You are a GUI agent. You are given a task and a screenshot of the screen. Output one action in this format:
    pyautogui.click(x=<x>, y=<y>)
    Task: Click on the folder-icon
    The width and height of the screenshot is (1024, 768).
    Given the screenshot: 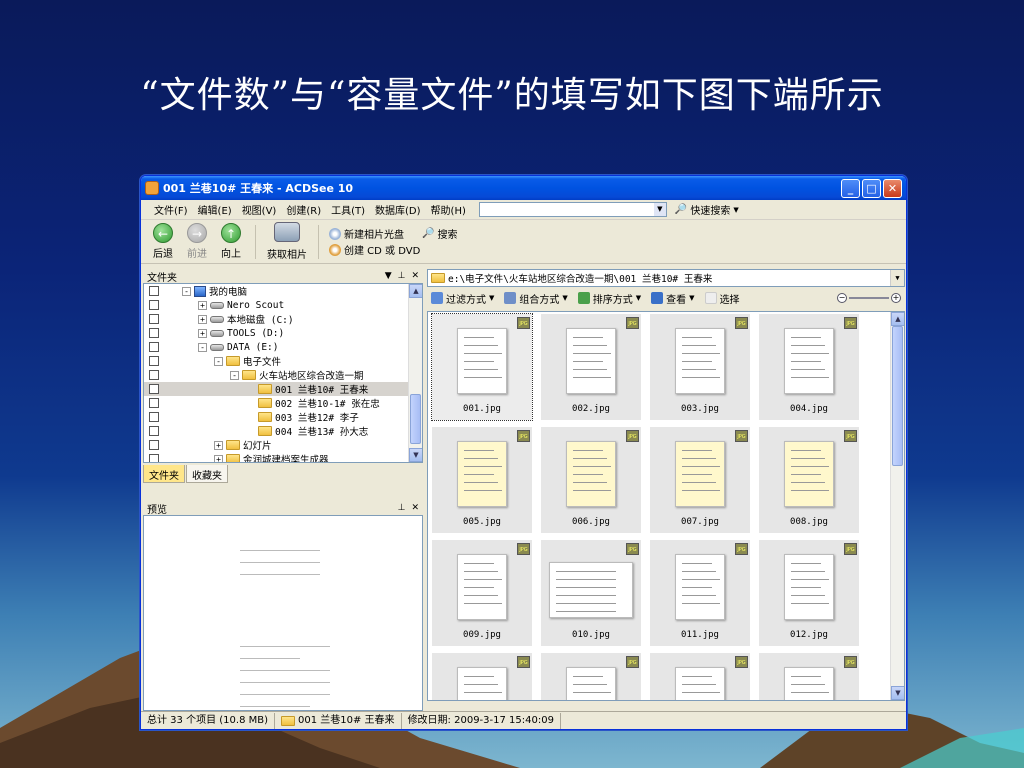 What is the action you would take?
    pyautogui.click(x=265, y=389)
    